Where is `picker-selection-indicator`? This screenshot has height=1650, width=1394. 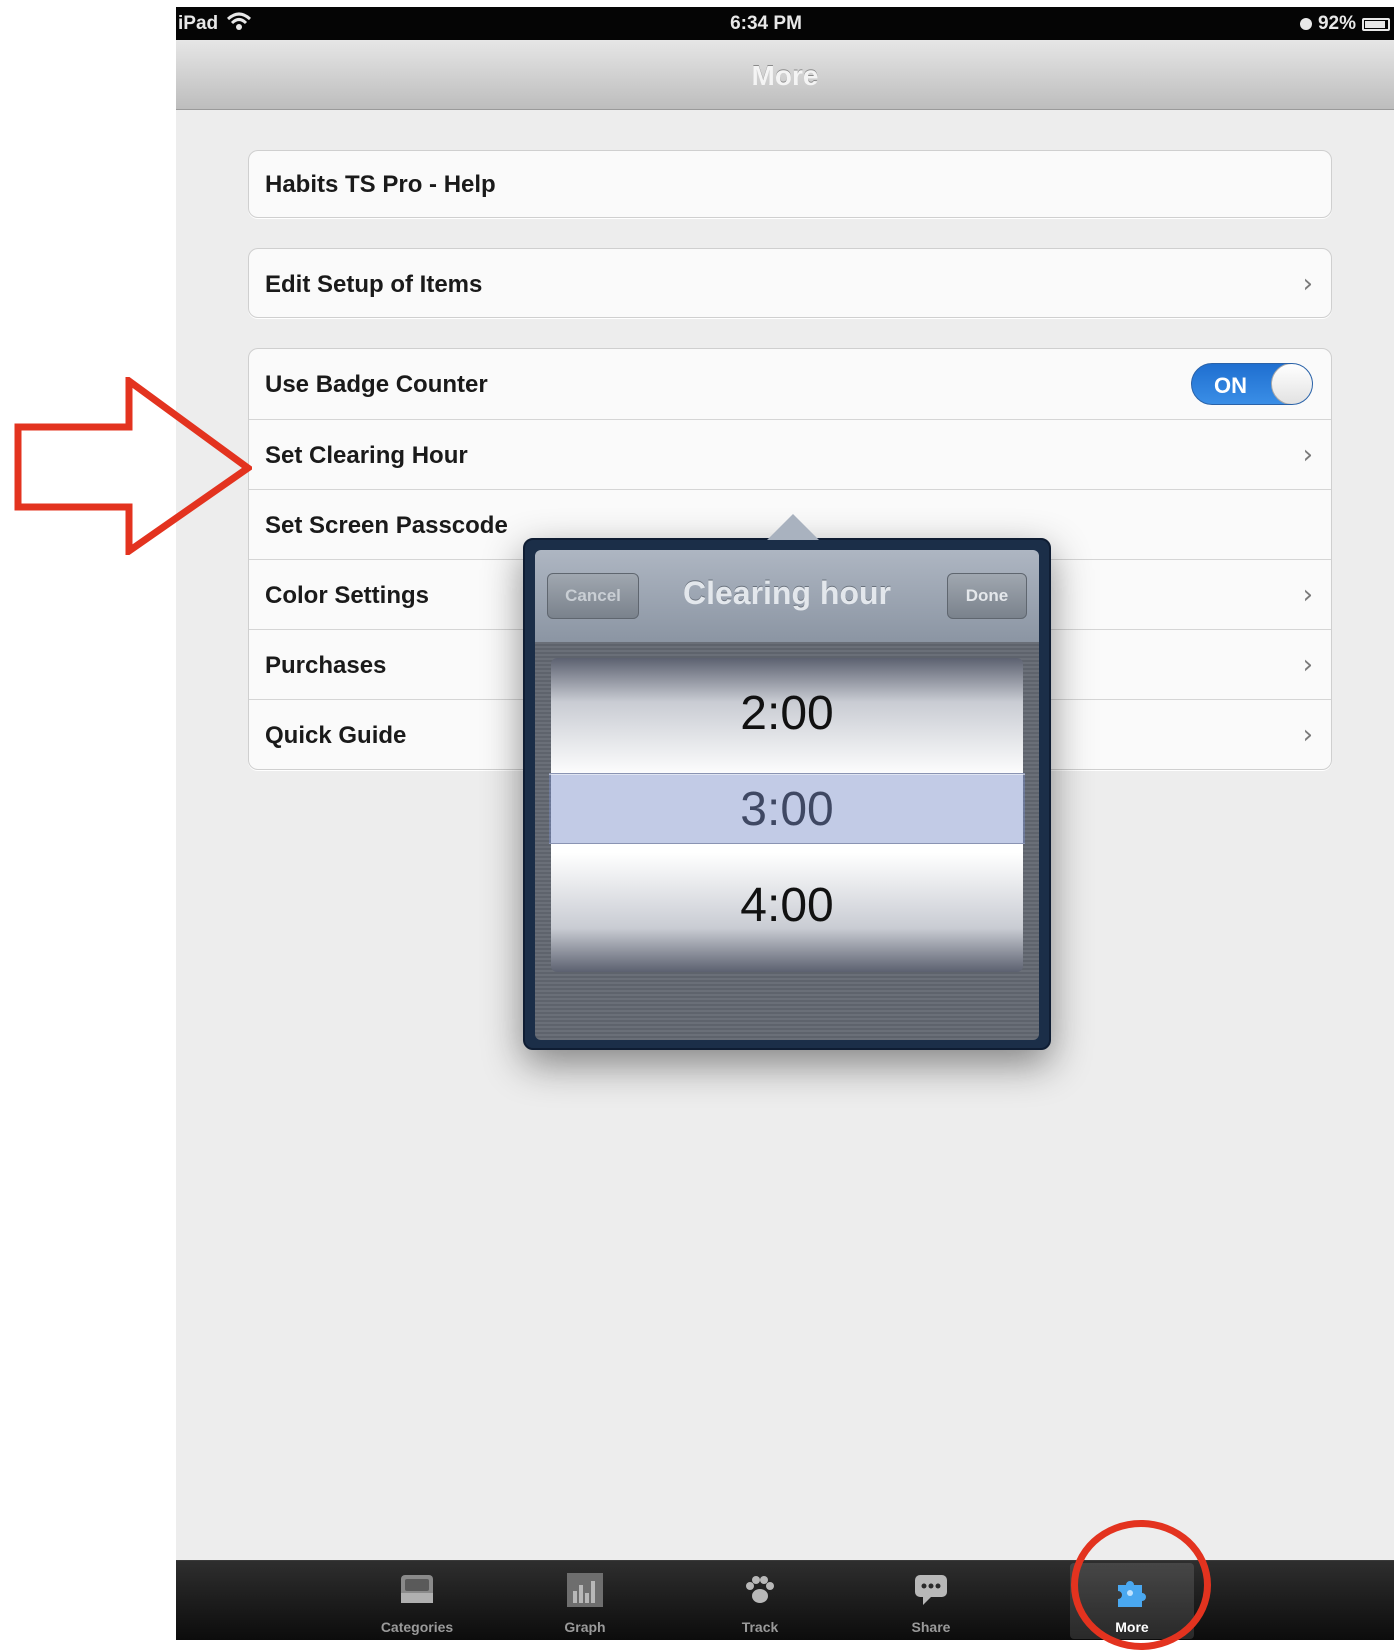 picker-selection-indicator is located at coordinates (787, 808).